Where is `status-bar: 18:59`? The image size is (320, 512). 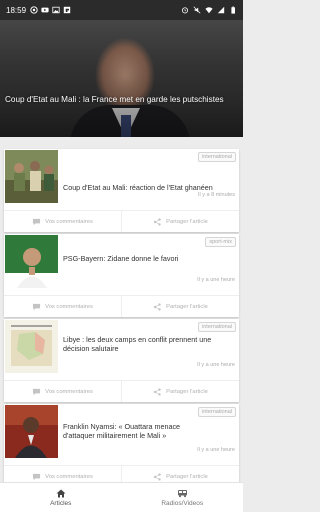 status-bar: 18:59 is located at coordinates (121, 10).